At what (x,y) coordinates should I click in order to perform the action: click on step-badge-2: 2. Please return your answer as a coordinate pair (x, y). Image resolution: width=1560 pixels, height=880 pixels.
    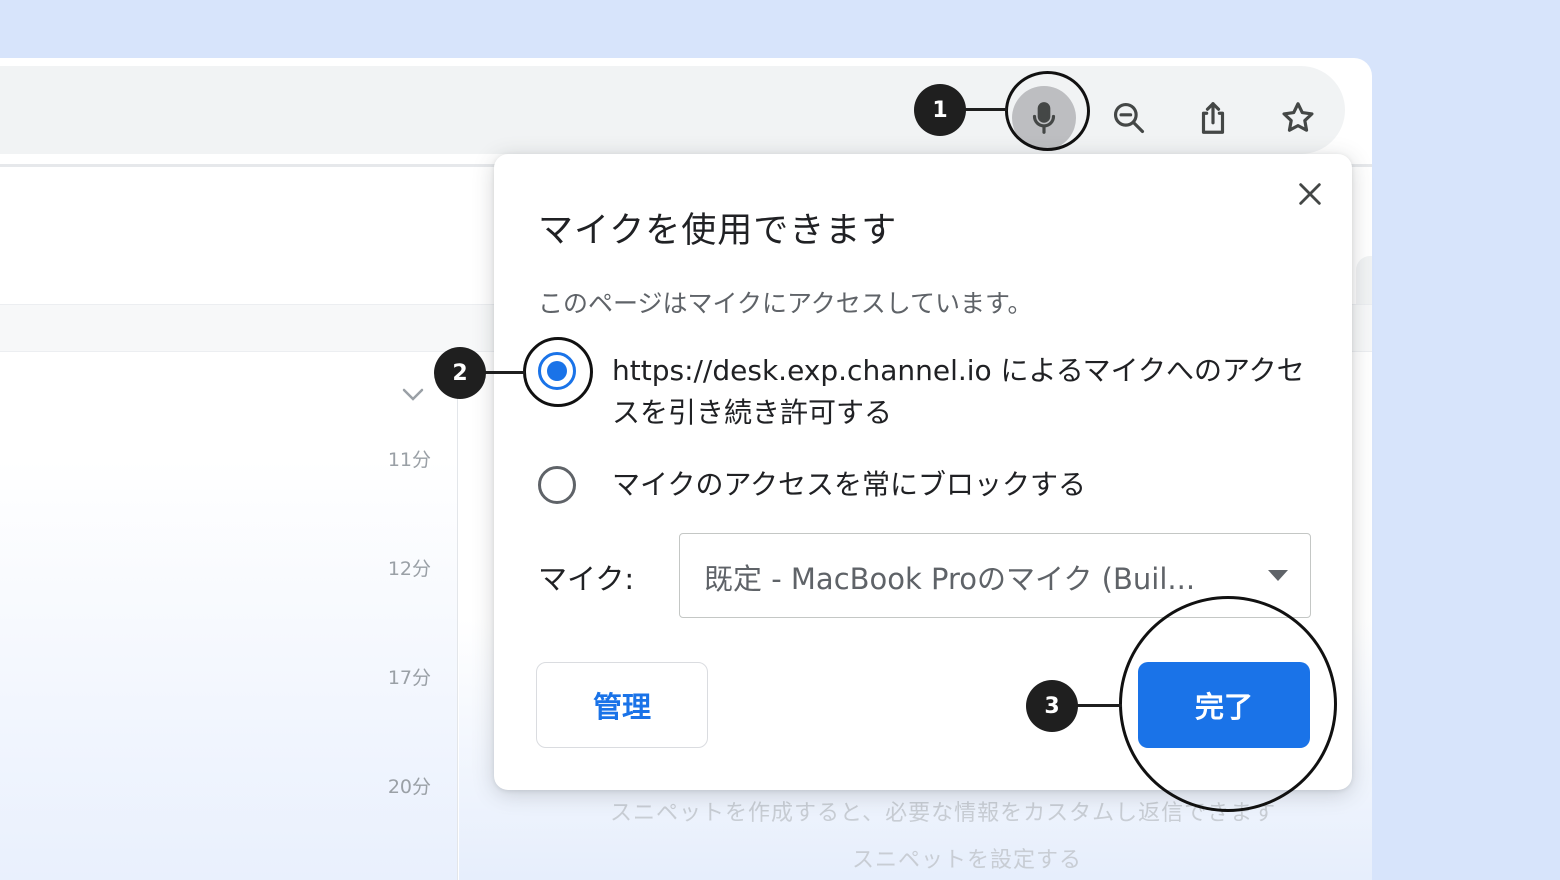
    Looking at the image, I should click on (460, 373).